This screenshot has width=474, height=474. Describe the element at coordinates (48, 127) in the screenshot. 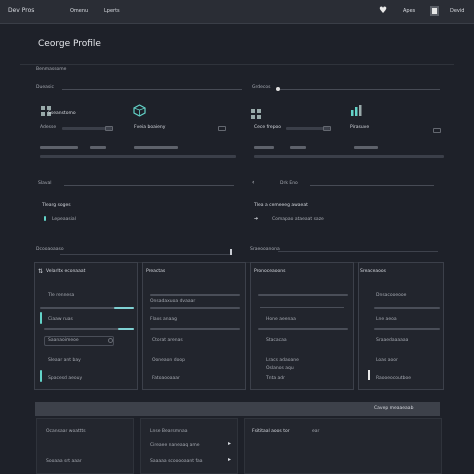

I see `card-label: Adesse` at that location.